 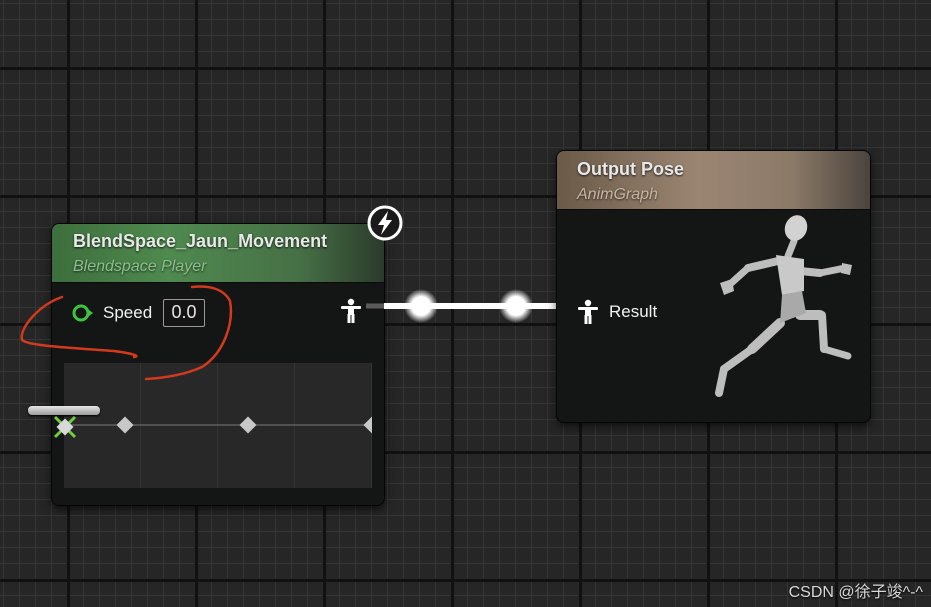 I want to click on current-blend-position-marker, so click(x=65, y=427).